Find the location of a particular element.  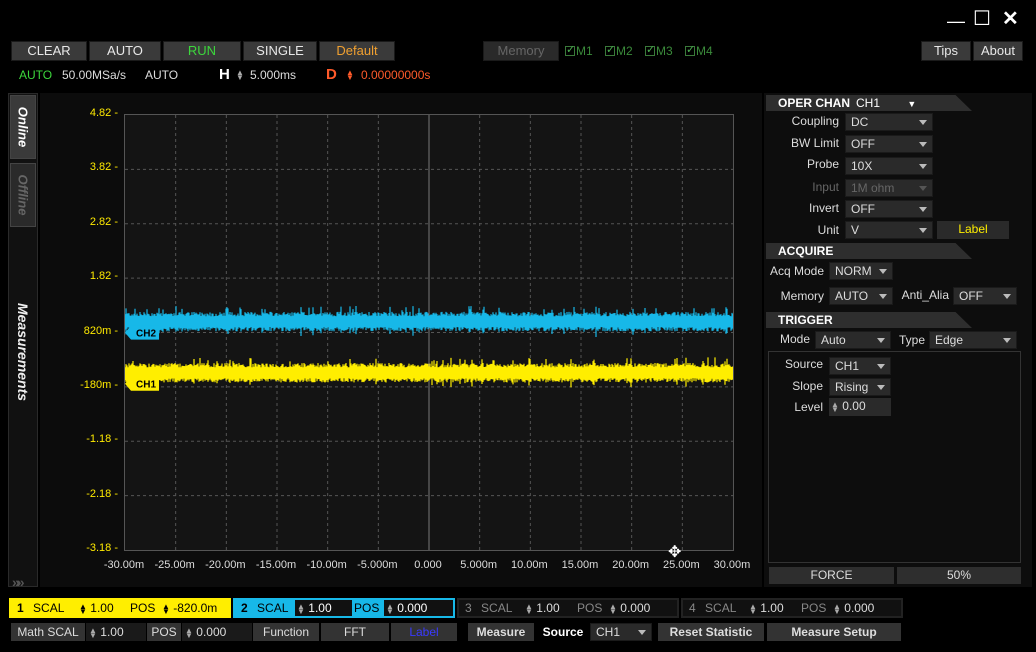

ch1-pos-field: ▲ ▼ -820.0m is located at coordinates (194, 608).